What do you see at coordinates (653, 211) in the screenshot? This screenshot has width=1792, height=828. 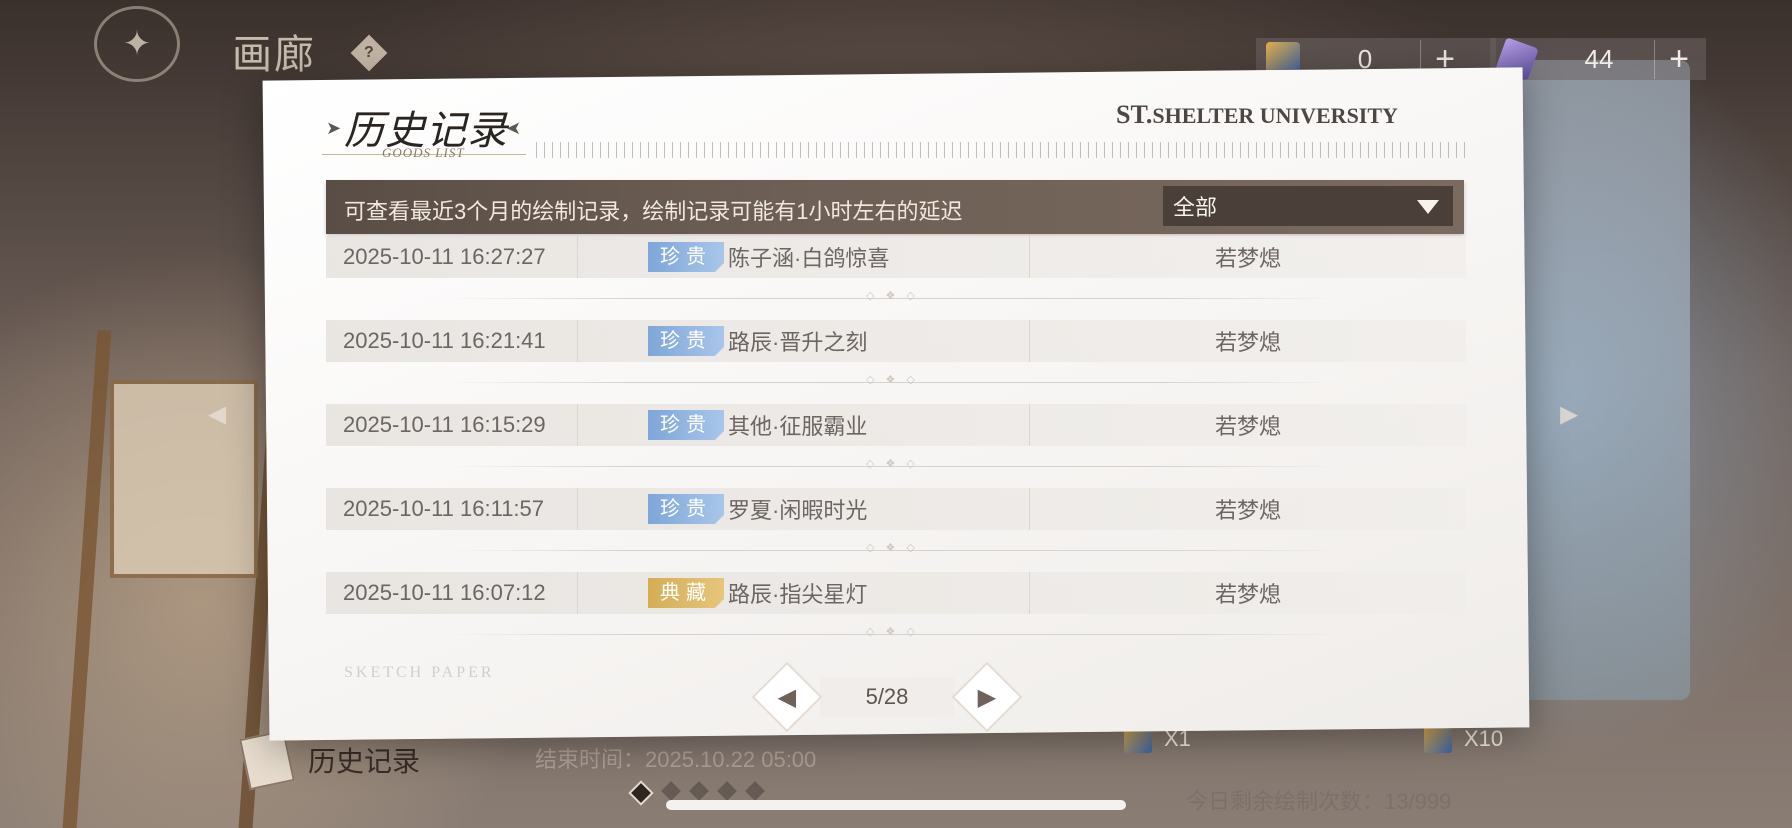 I see `info-text: 可查看最近3个月的绘制记录，绘制记录可能有1小时左右的延迟` at bounding box center [653, 211].